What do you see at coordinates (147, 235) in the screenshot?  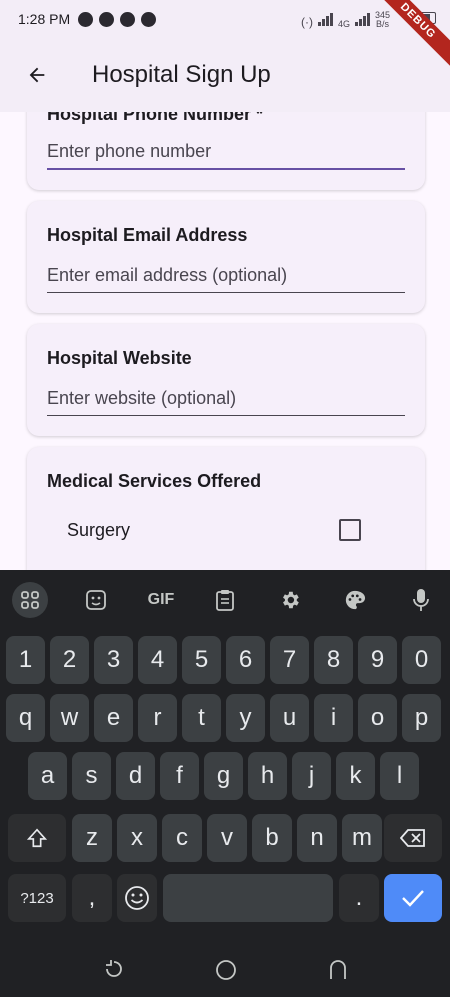 I see `email-label: Hospital Email Address` at bounding box center [147, 235].